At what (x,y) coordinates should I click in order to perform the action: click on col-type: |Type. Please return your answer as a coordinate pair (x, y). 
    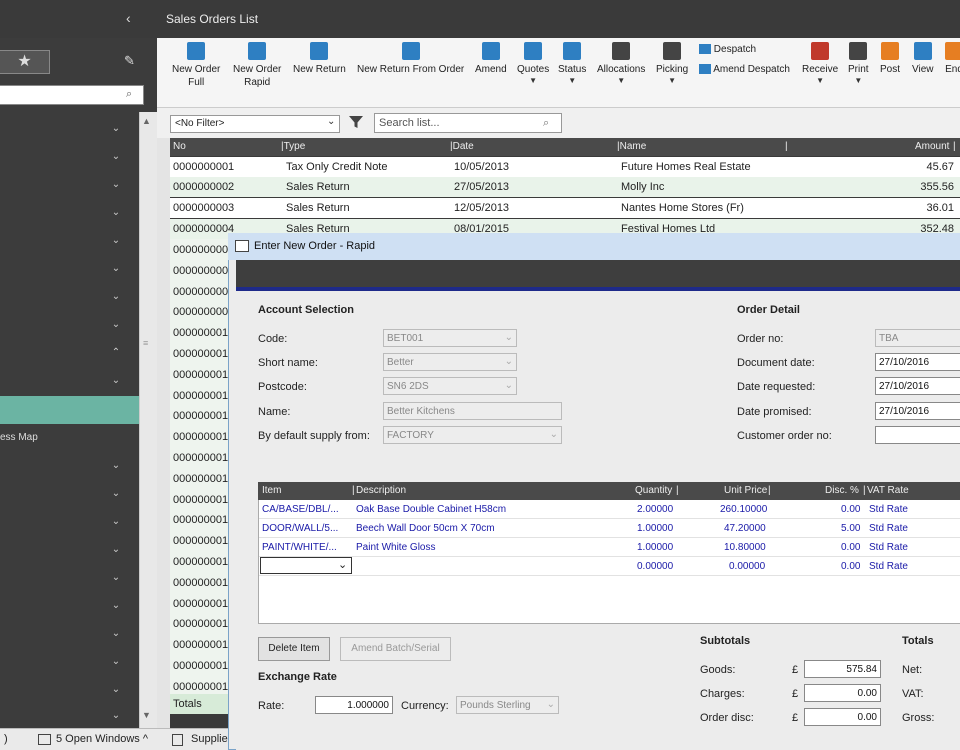
    Looking at the image, I should click on (293, 146).